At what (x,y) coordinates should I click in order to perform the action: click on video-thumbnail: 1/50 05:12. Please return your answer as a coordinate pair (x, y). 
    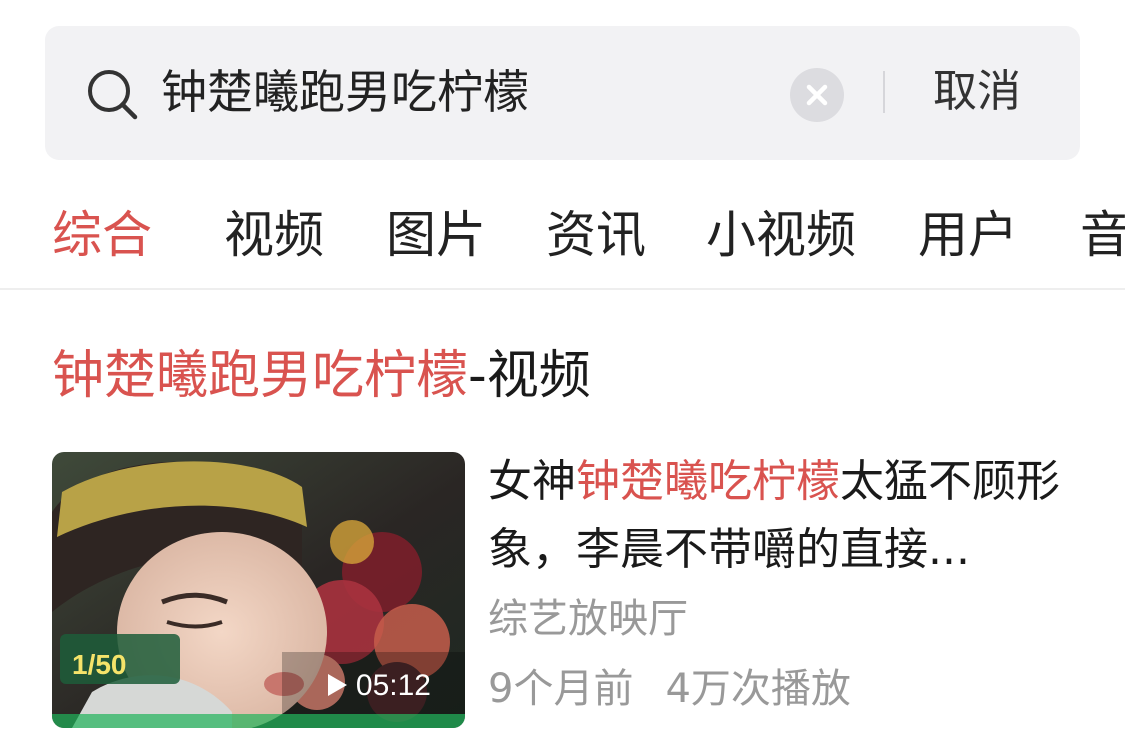
    Looking at the image, I should click on (258, 590).